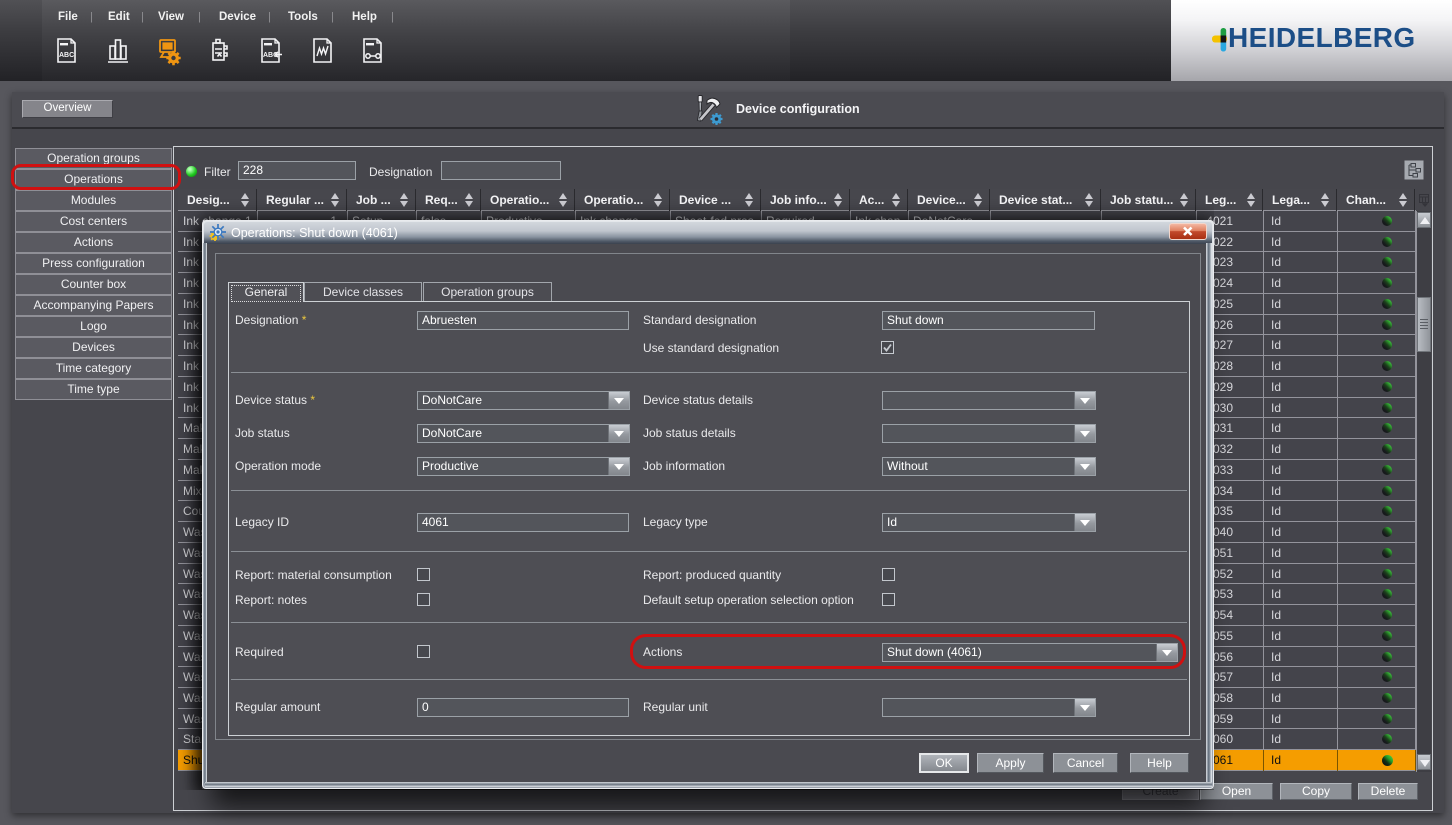 The image size is (1452, 825). Describe the element at coordinates (66, 55) in the screenshot. I see `svg-text: ABC` at that location.